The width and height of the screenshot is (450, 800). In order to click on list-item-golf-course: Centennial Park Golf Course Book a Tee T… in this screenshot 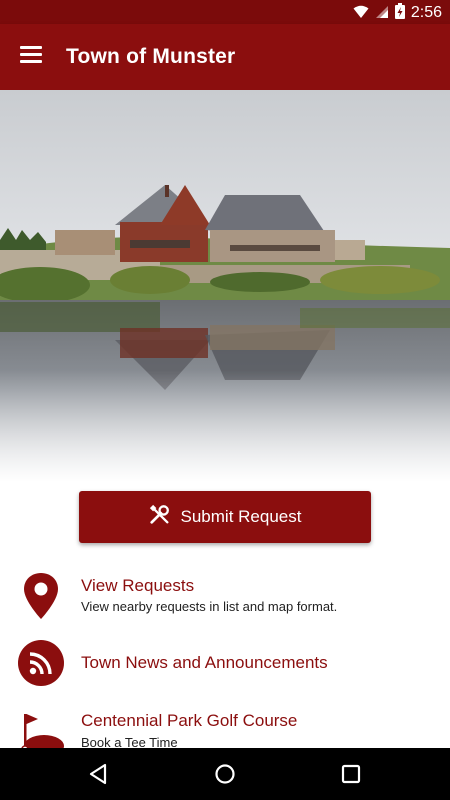, I will do `click(225, 724)`.